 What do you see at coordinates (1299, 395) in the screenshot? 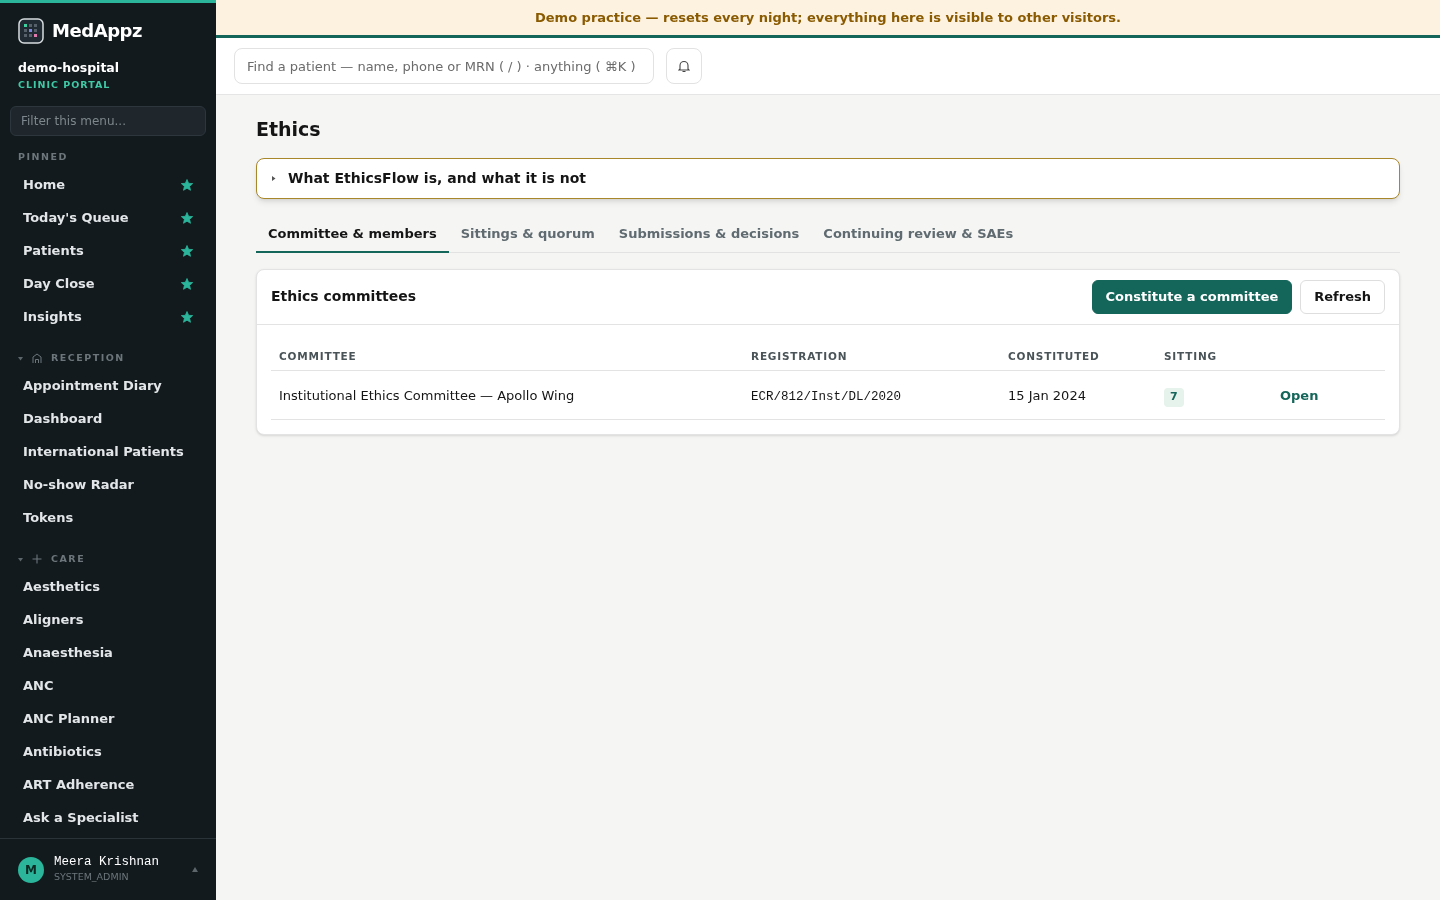
I see `open-link: Open` at bounding box center [1299, 395].